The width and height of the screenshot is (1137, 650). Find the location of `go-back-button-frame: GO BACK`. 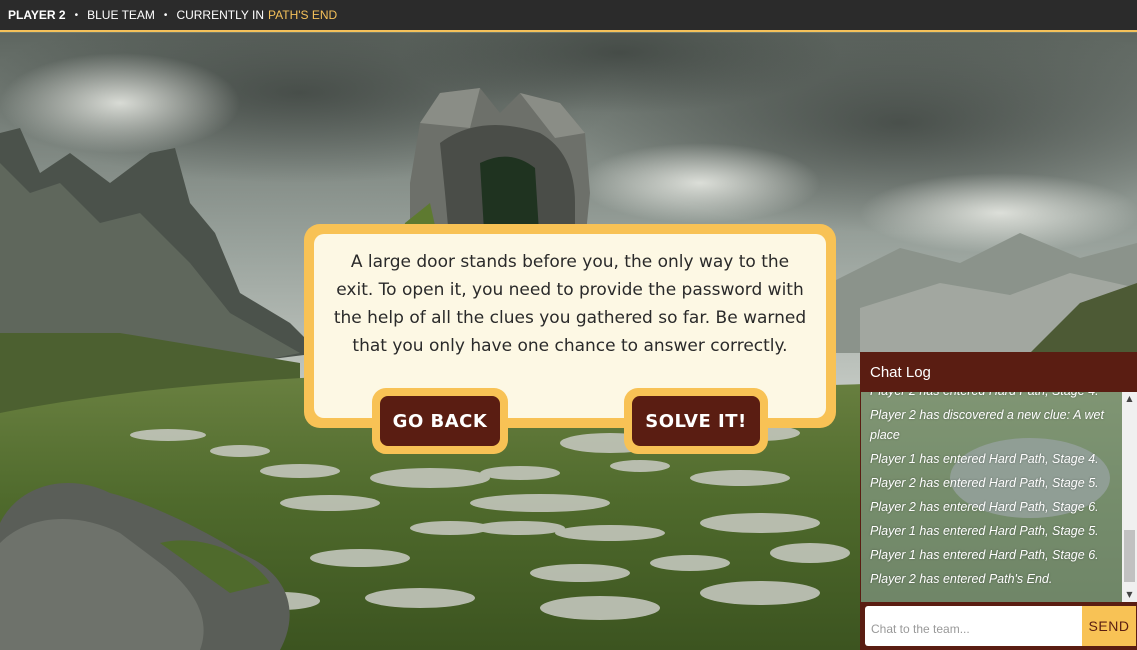

go-back-button-frame: GO BACK is located at coordinates (440, 421).